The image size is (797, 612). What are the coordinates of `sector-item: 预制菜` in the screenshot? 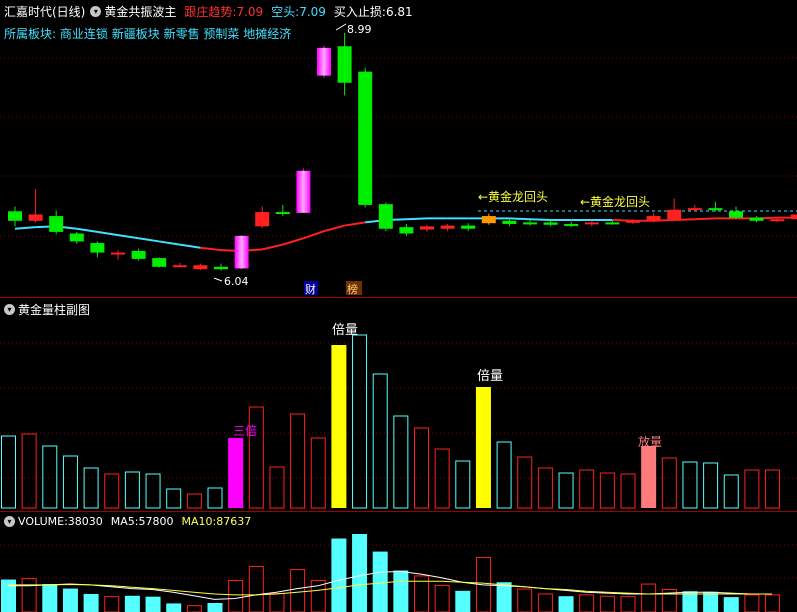 It's located at (221, 34).